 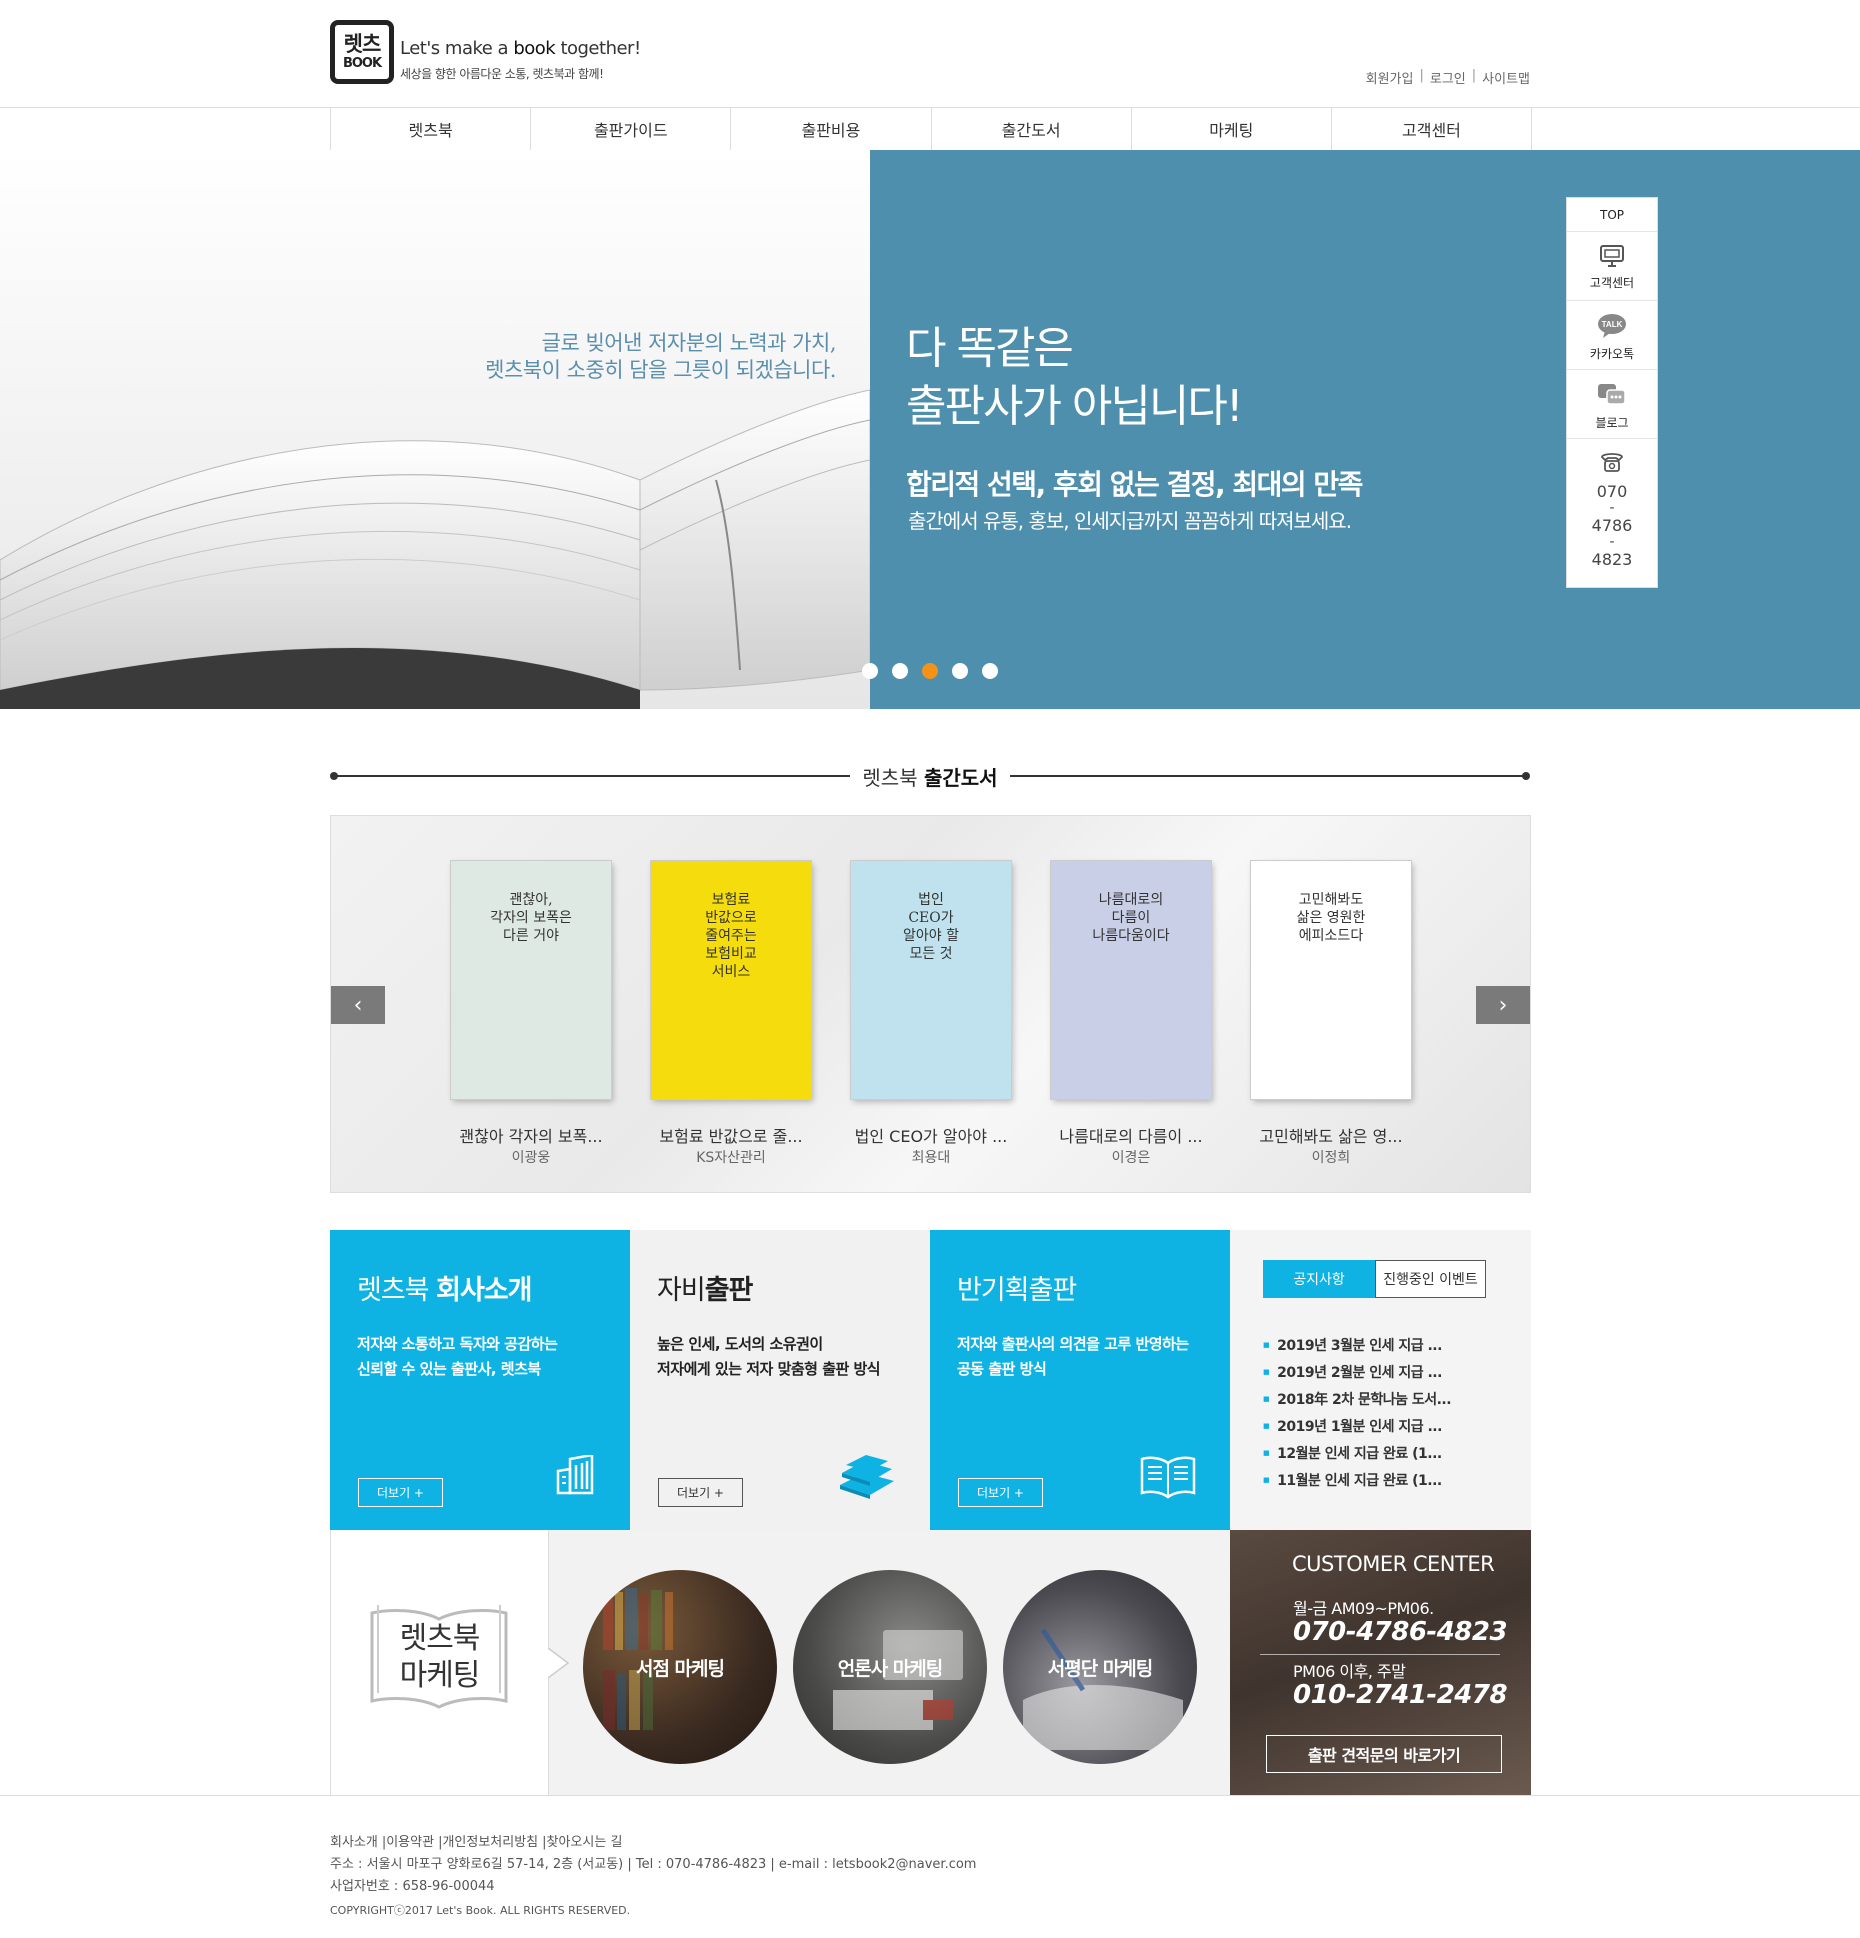 What do you see at coordinates (575, 1475) in the screenshot?
I see `building-icon` at bounding box center [575, 1475].